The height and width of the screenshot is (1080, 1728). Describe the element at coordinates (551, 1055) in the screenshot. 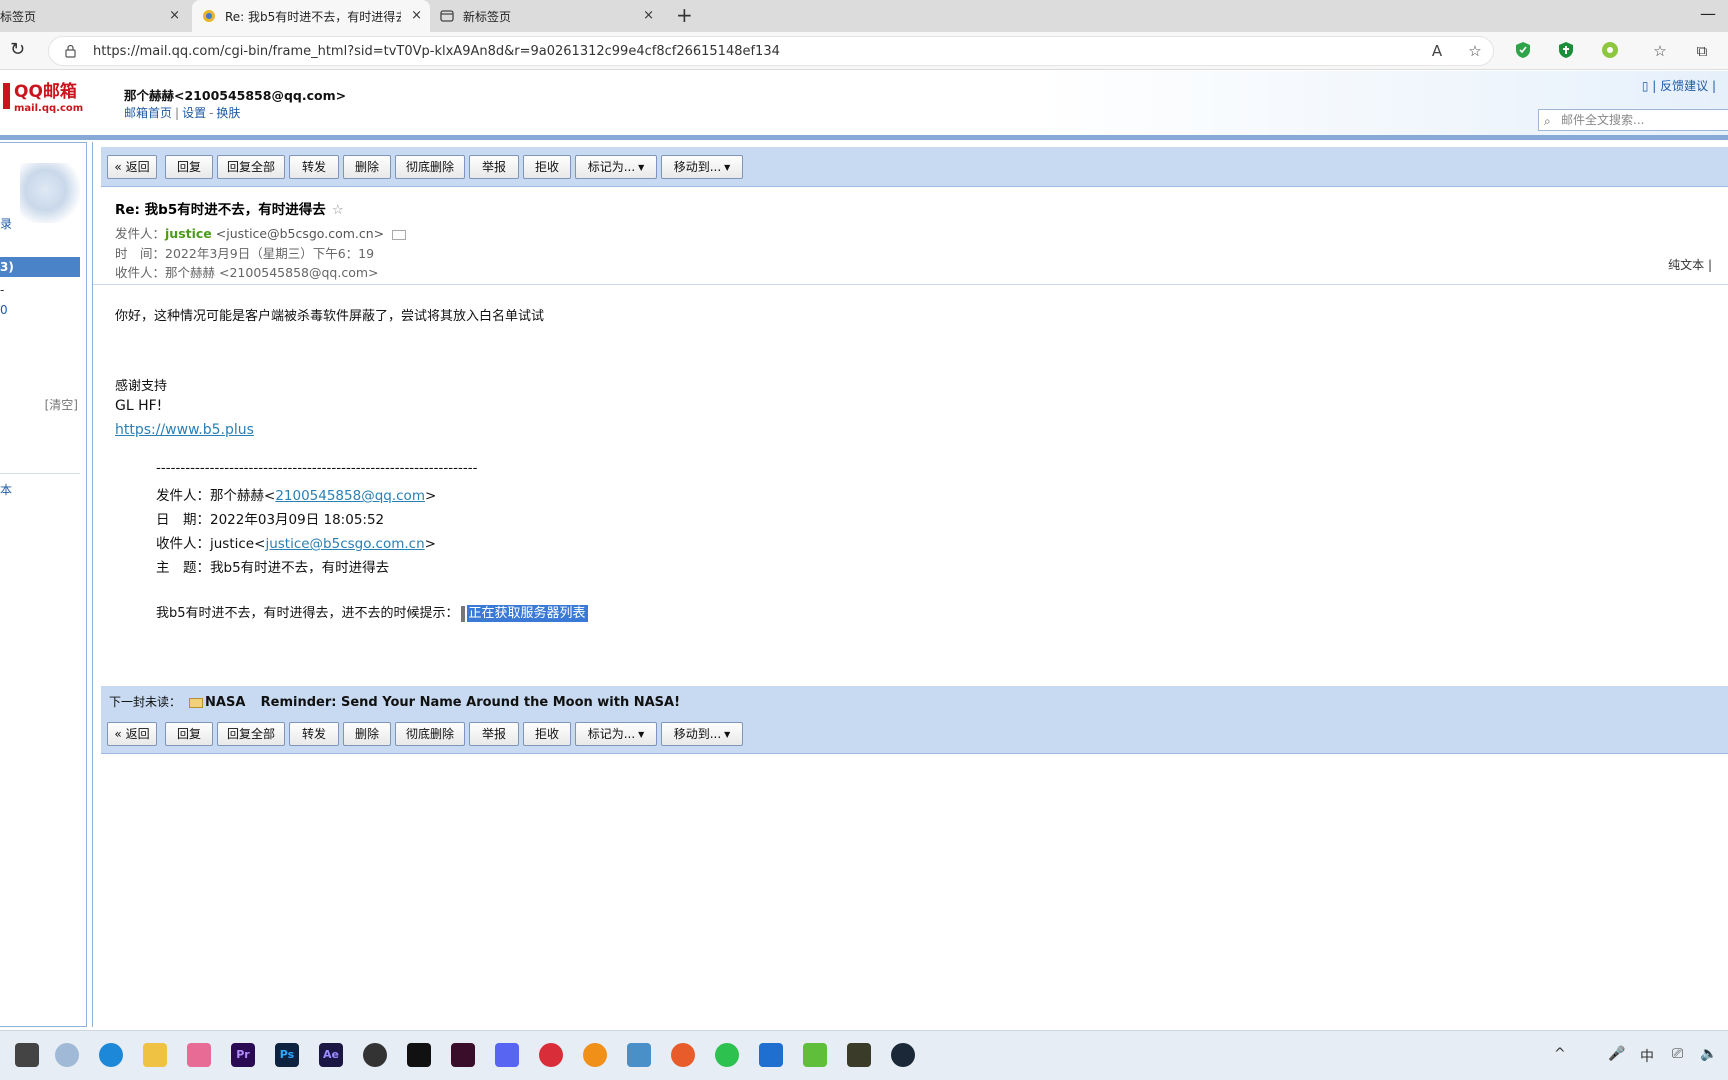

I see `netease-music-icon` at that location.